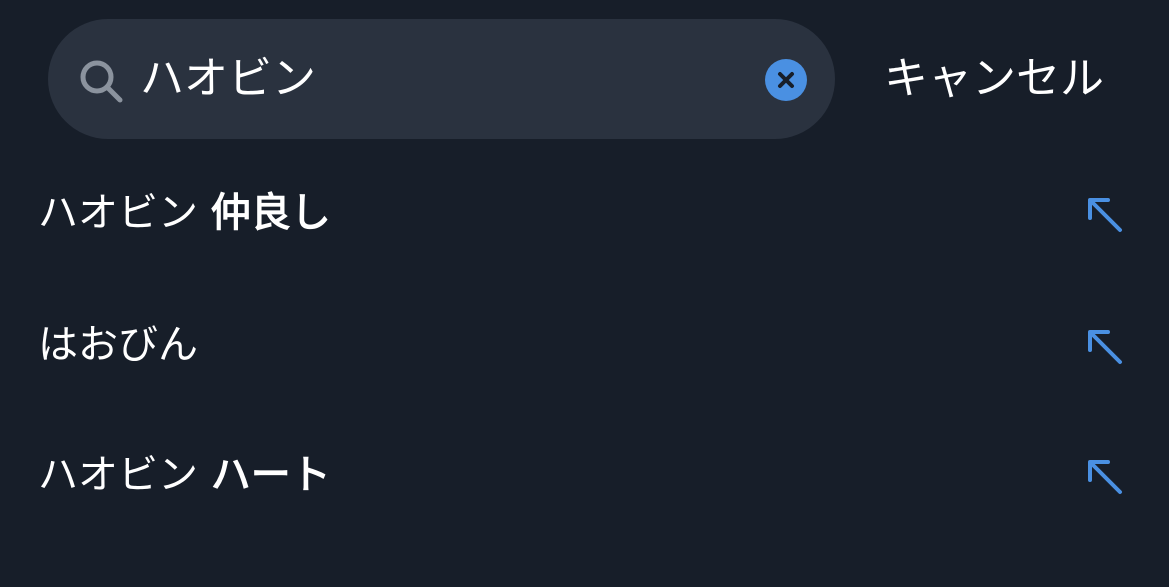 This screenshot has width=1169, height=587. I want to click on search-icon, so click(101, 81).